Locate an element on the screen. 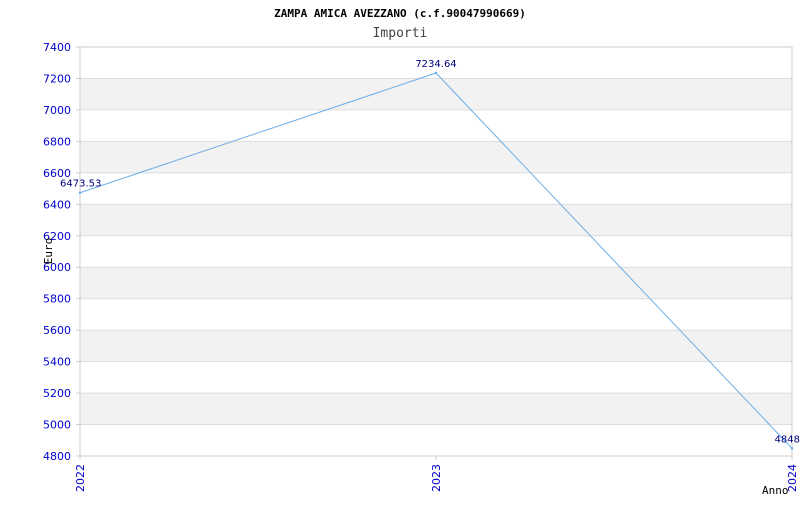  y-tick-label: 7200 is located at coordinates (57, 78).